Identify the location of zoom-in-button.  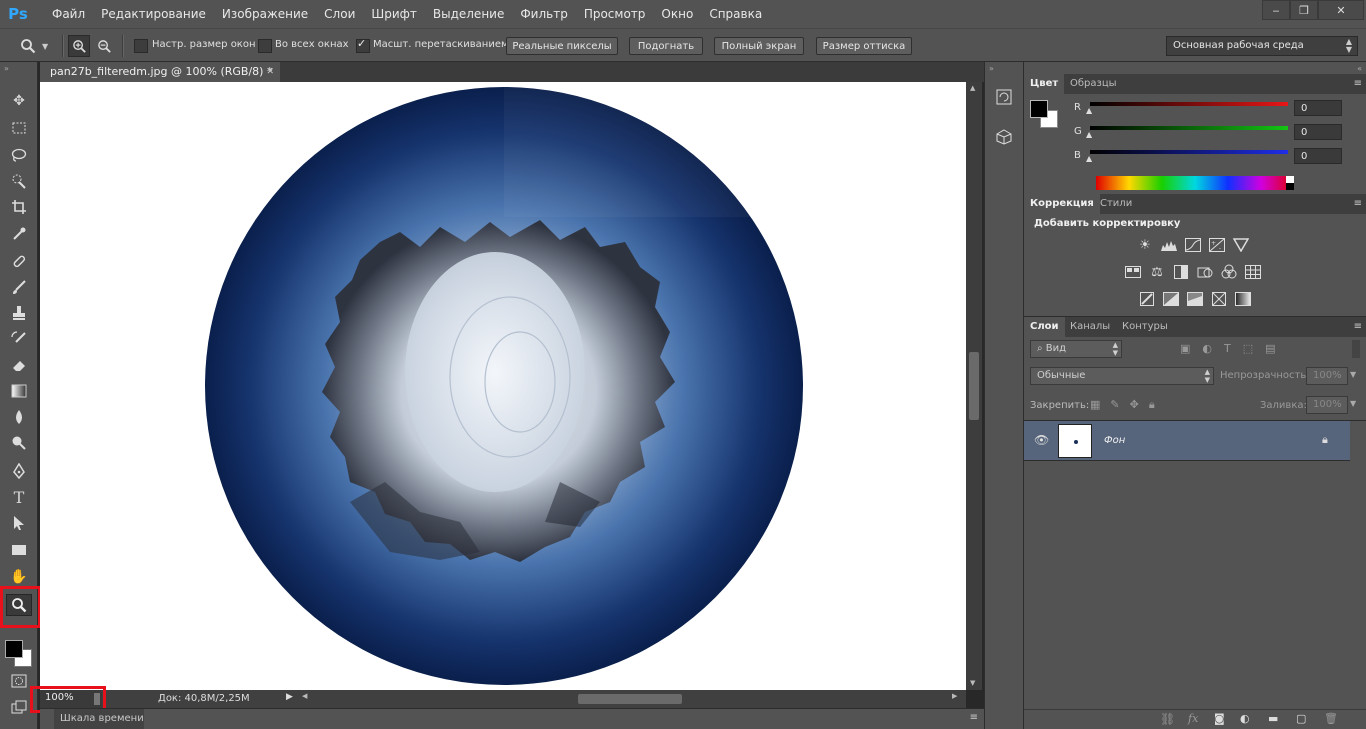
(79, 46).